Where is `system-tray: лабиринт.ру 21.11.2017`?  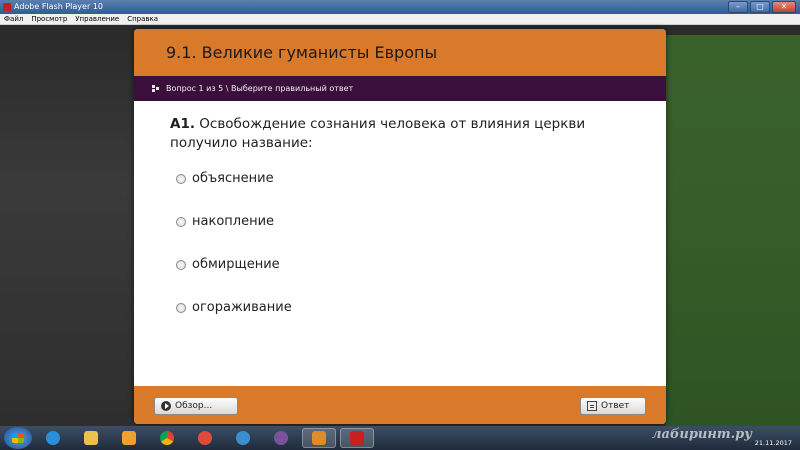 system-tray: лабиринт.ру 21.11.2017 is located at coordinates (725, 438).